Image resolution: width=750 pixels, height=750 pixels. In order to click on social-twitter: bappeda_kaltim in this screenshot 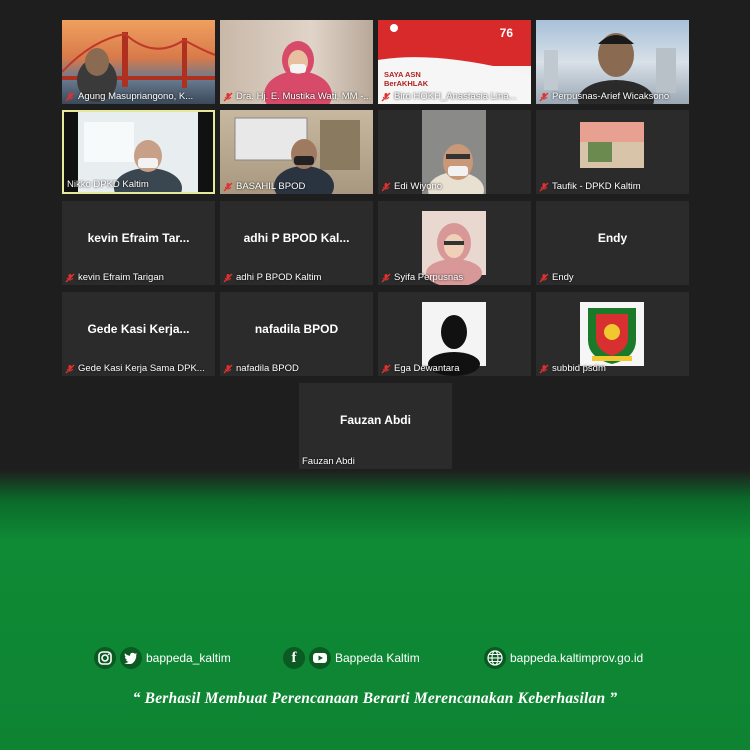, I will do `click(162, 658)`.